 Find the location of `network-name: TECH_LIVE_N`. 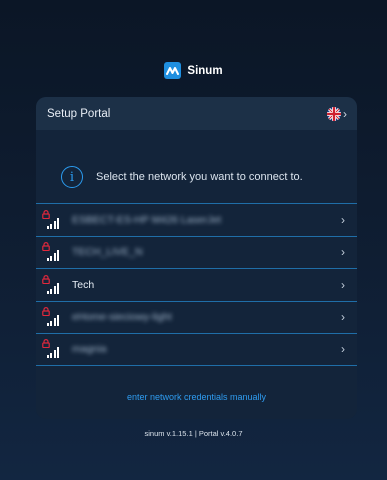

network-name: TECH_LIVE_N is located at coordinates (107, 252).